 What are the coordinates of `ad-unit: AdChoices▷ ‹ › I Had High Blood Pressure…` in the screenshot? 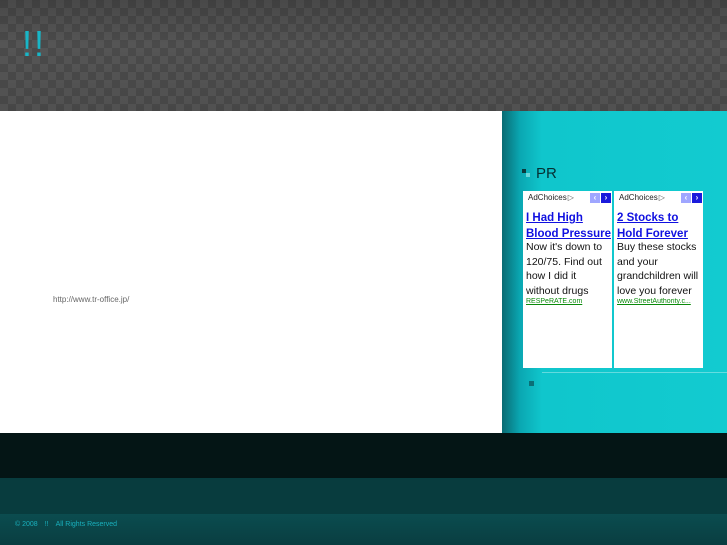 It's located at (567, 279).